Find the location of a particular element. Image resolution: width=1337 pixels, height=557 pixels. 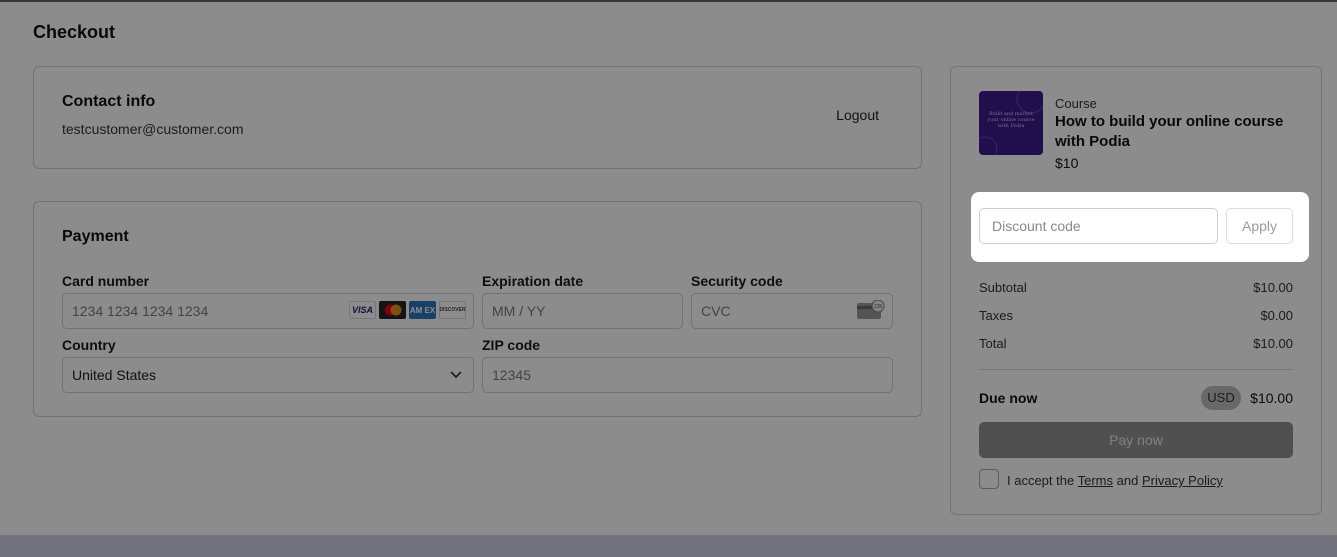

payment-title: Payment is located at coordinates (95, 236).